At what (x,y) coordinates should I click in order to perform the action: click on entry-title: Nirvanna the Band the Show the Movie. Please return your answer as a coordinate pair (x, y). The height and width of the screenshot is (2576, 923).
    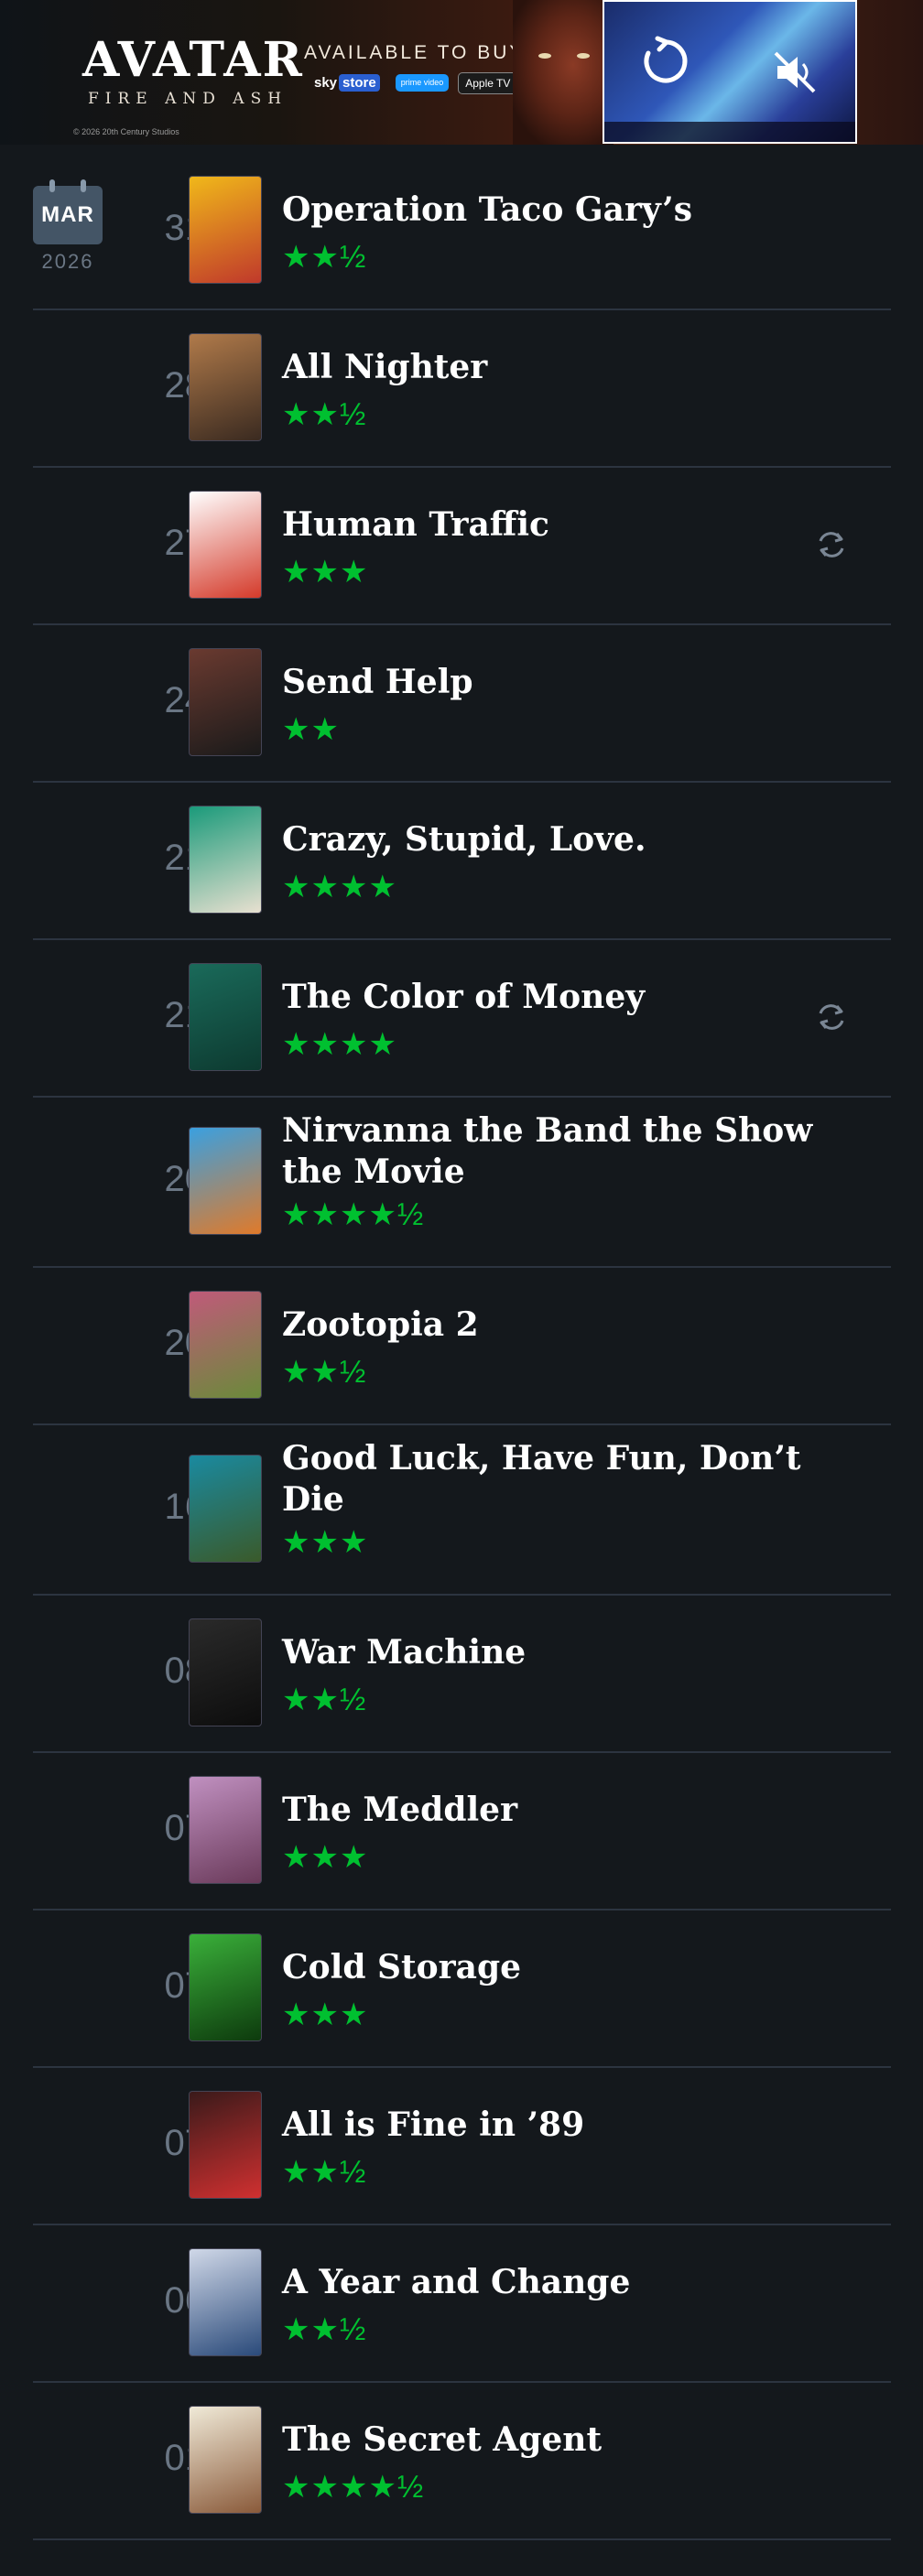
    Looking at the image, I should click on (556, 1151).